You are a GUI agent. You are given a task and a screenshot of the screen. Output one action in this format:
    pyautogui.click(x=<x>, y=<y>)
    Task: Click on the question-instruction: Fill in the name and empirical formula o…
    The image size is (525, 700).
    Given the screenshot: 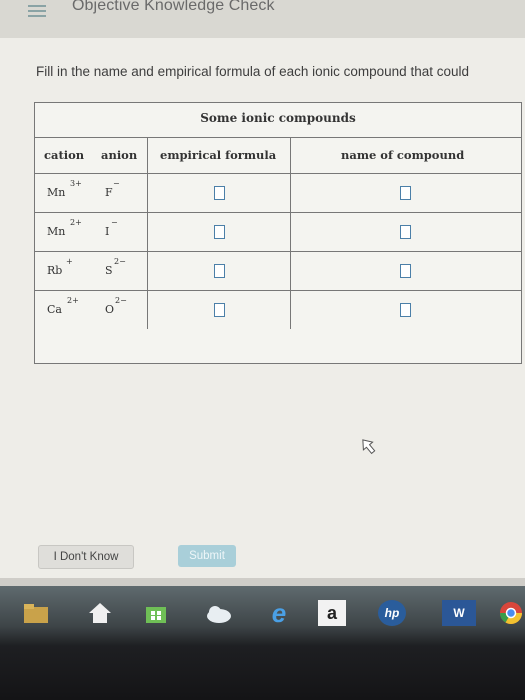 What is the action you would take?
    pyautogui.click(x=252, y=71)
    